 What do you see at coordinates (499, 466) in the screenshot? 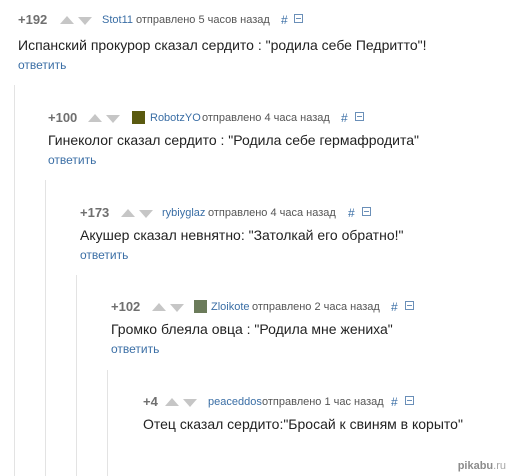
I see `watermark-suffix: .ru` at bounding box center [499, 466].